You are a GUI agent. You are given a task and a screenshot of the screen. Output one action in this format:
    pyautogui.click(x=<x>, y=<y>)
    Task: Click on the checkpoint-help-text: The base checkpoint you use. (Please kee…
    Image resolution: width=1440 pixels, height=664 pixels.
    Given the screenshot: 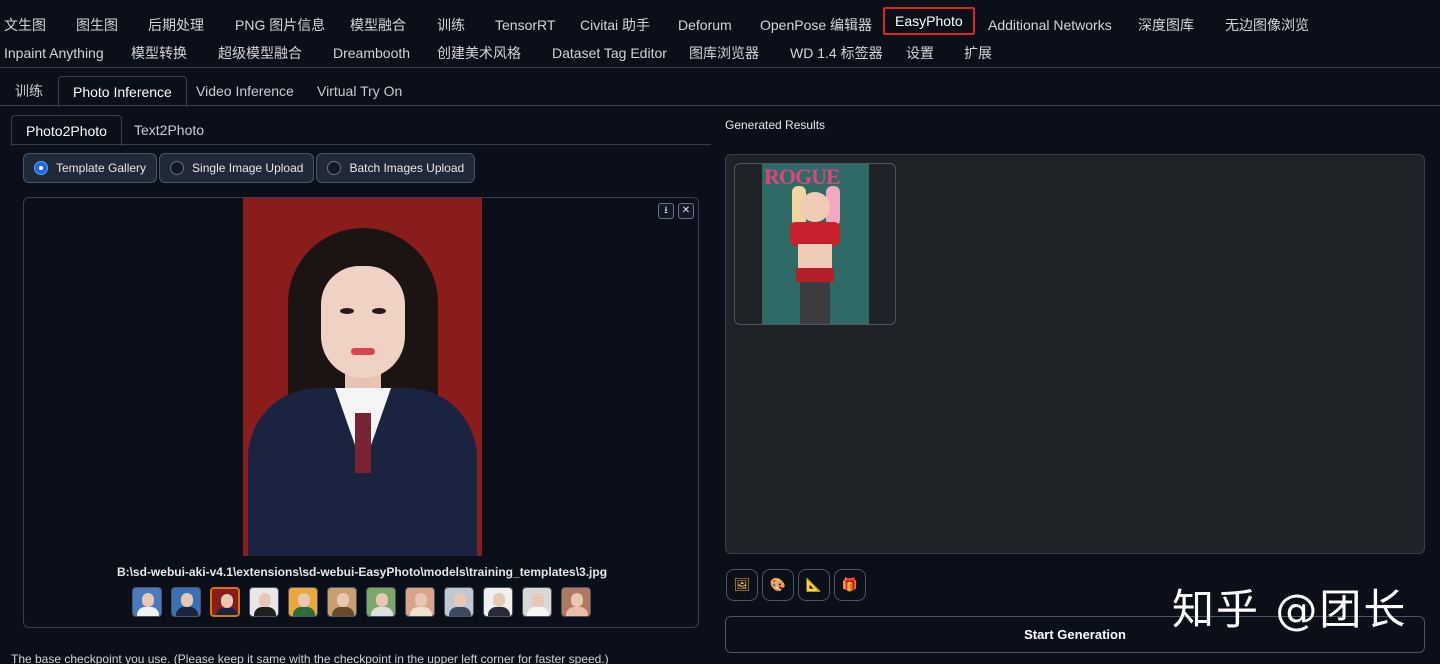 What is the action you would take?
    pyautogui.click(x=310, y=658)
    